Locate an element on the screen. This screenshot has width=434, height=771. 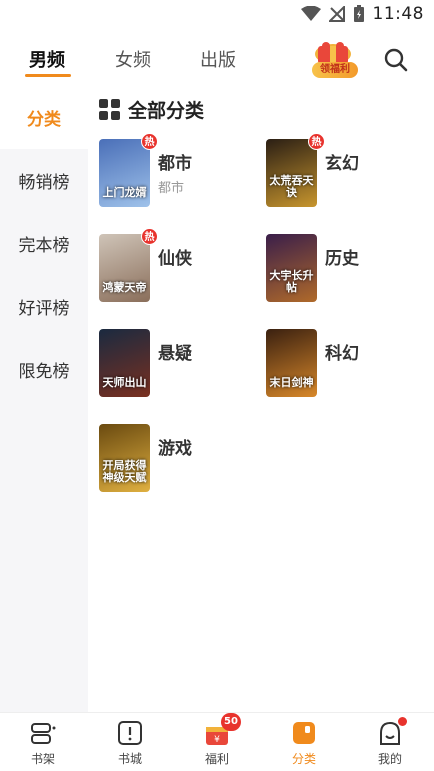
nav-label-profile: 我的 is located at coordinates (389, 759).